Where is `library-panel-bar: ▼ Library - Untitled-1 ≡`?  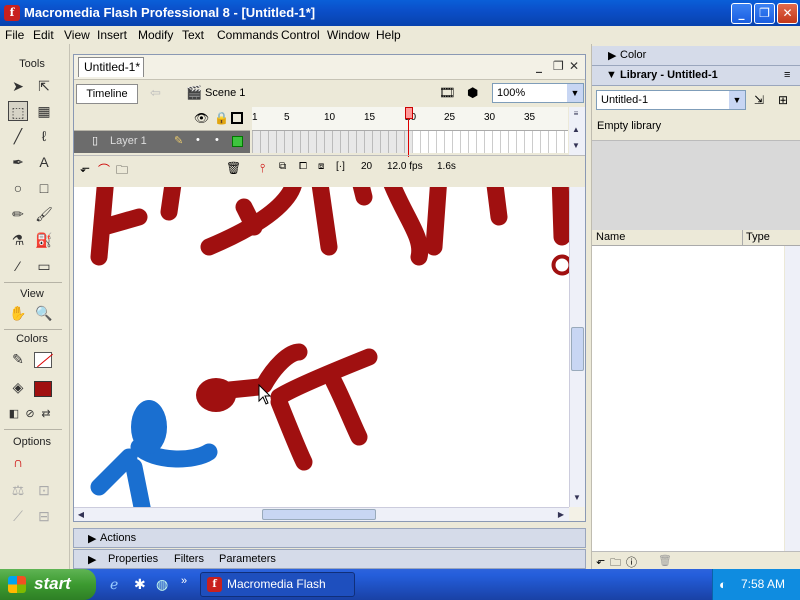
library-panel-bar: ▼ Library - Untitled-1 ≡ is located at coordinates (696, 76).